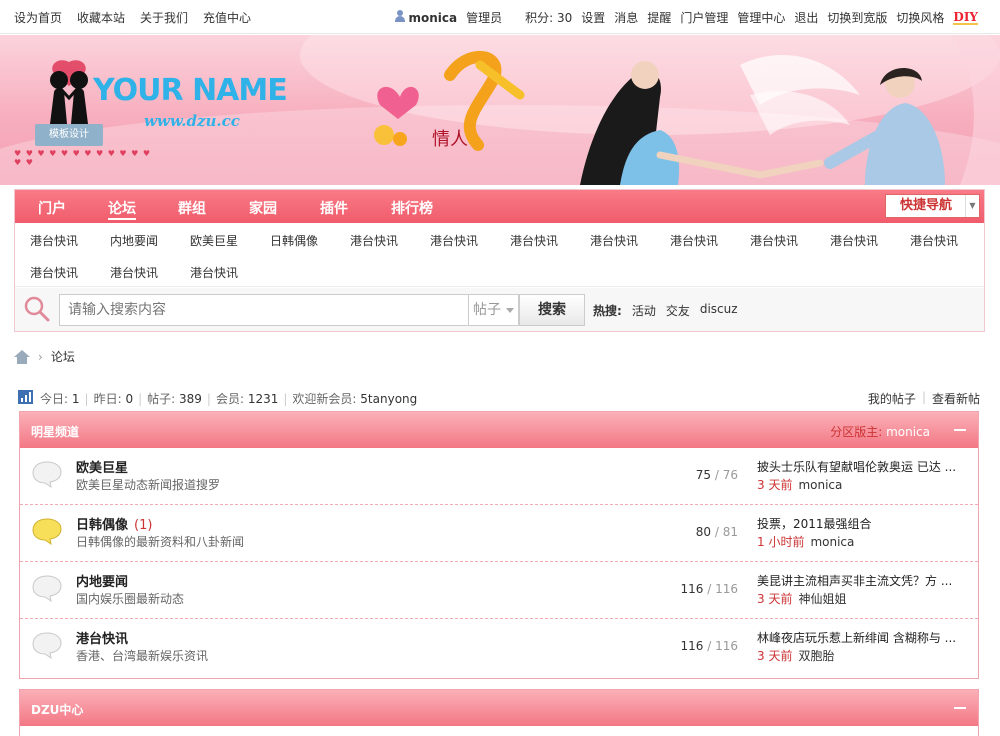  What do you see at coordinates (704, 17) in the screenshot?
I see `portal-admin-link: 门户管理` at bounding box center [704, 17].